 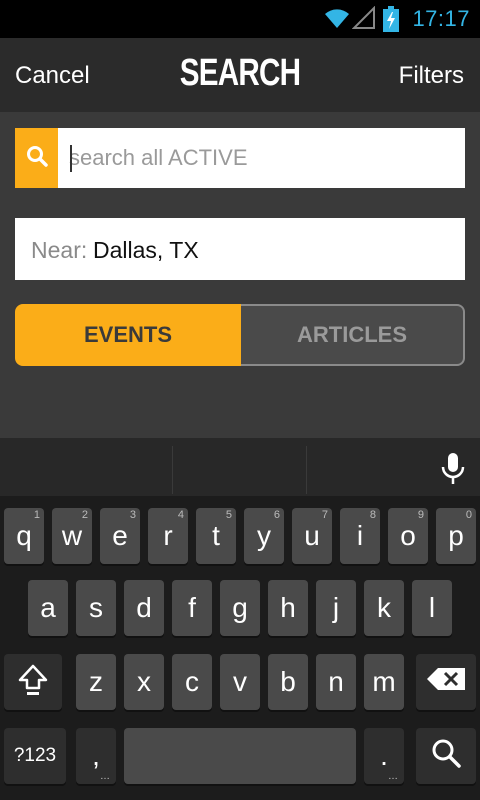 I want to click on shift-icon, so click(x=33, y=682).